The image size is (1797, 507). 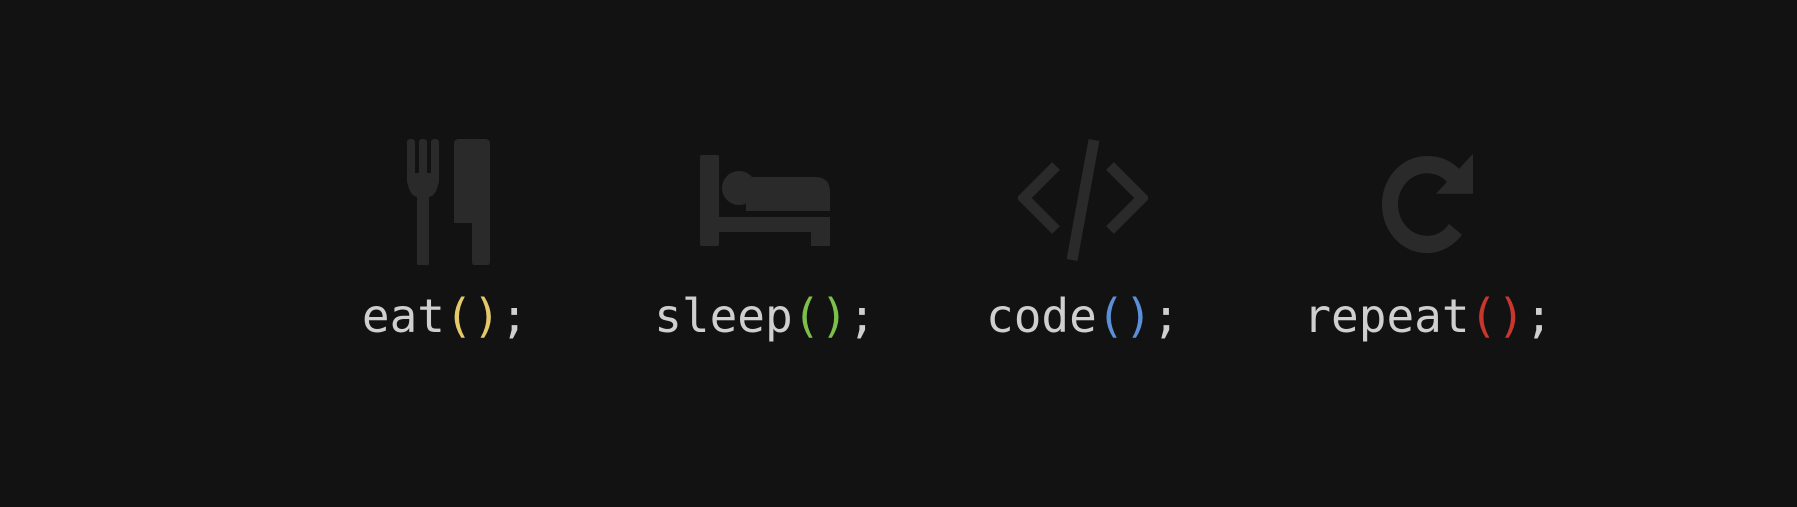 I want to click on repeat-icon, so click(x=1428, y=200).